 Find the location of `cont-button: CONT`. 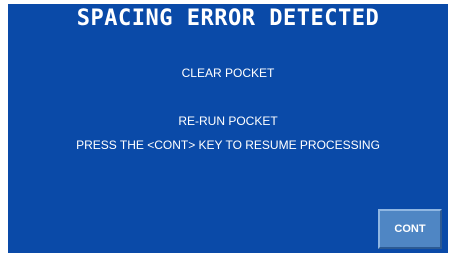

cont-button: CONT is located at coordinates (410, 229).